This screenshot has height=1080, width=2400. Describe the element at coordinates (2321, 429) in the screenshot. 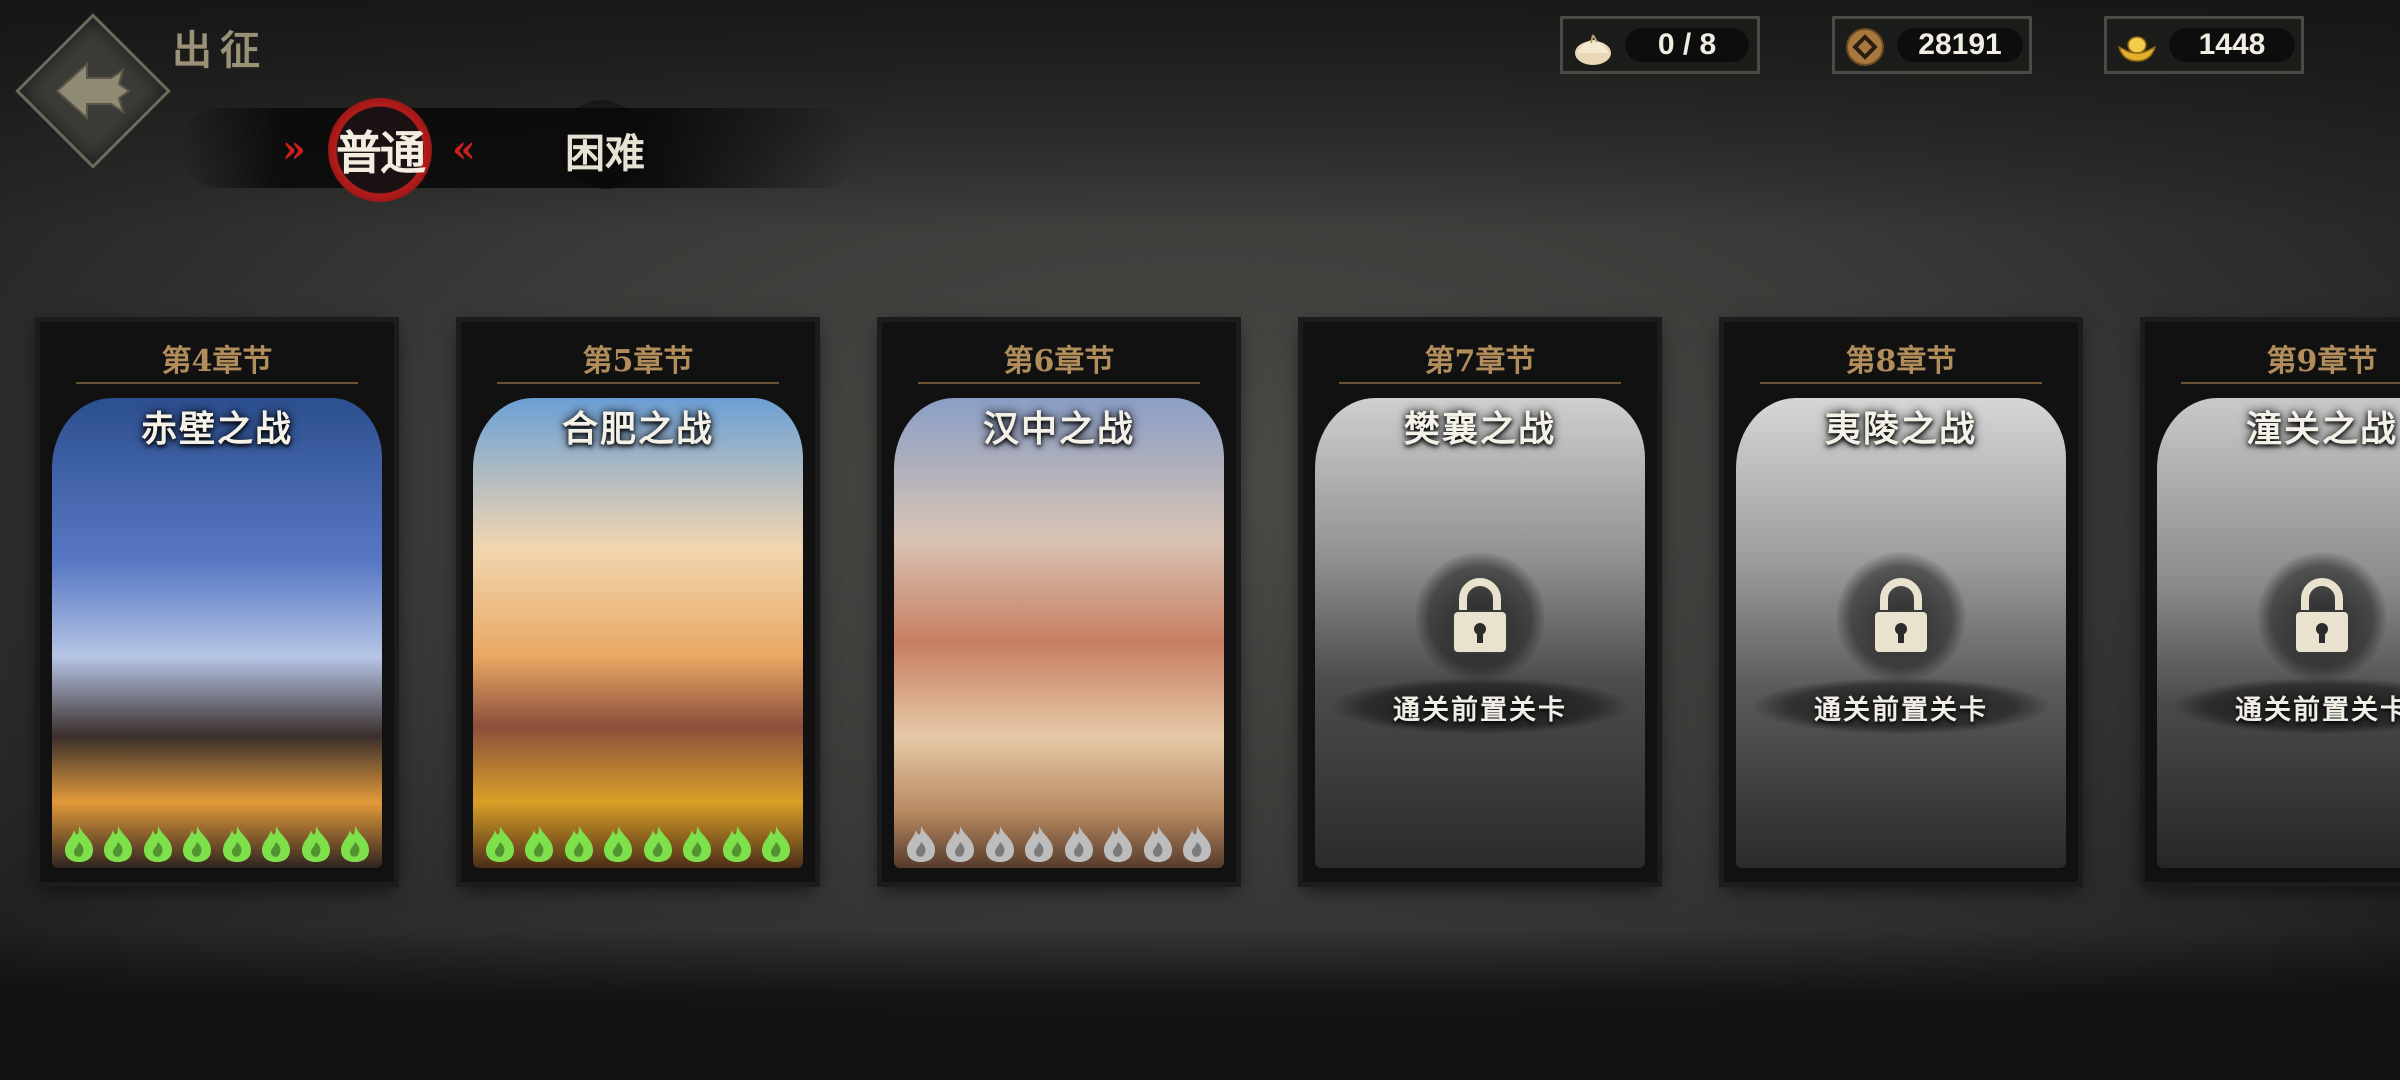

I see `chapter-title: 潼关之战` at that location.